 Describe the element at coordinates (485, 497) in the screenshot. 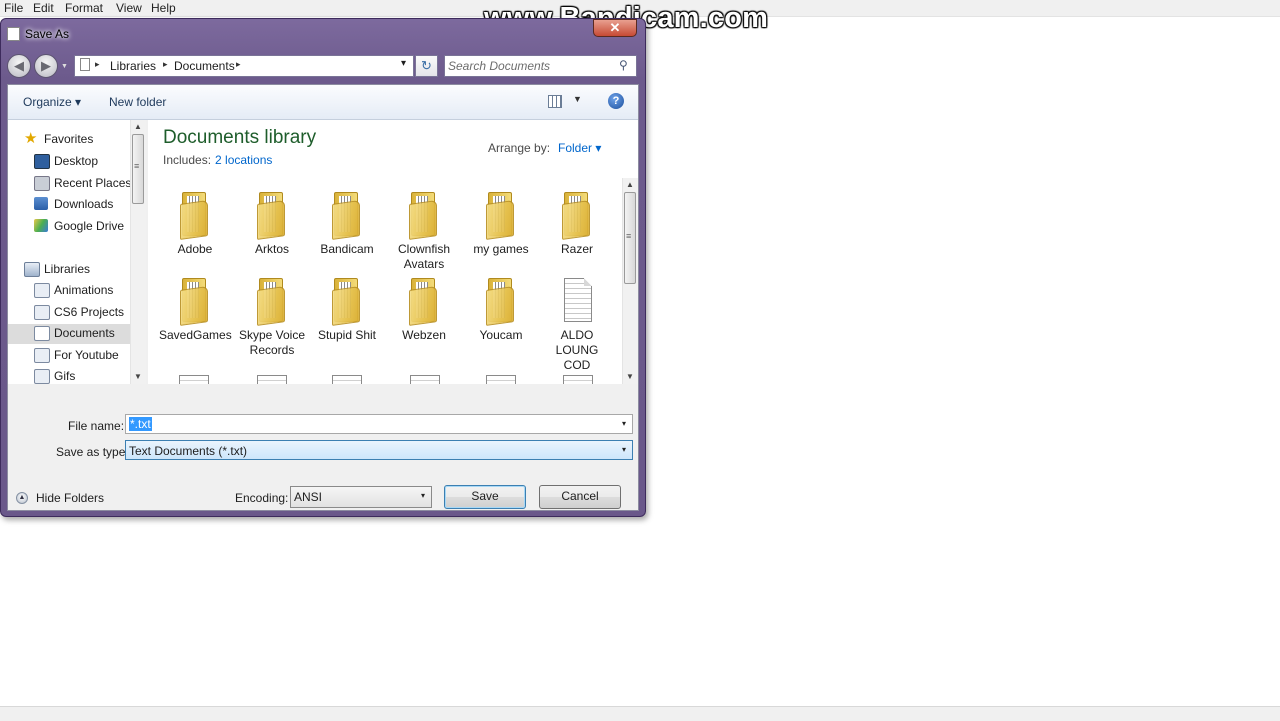

I see `save-button: Save` at that location.